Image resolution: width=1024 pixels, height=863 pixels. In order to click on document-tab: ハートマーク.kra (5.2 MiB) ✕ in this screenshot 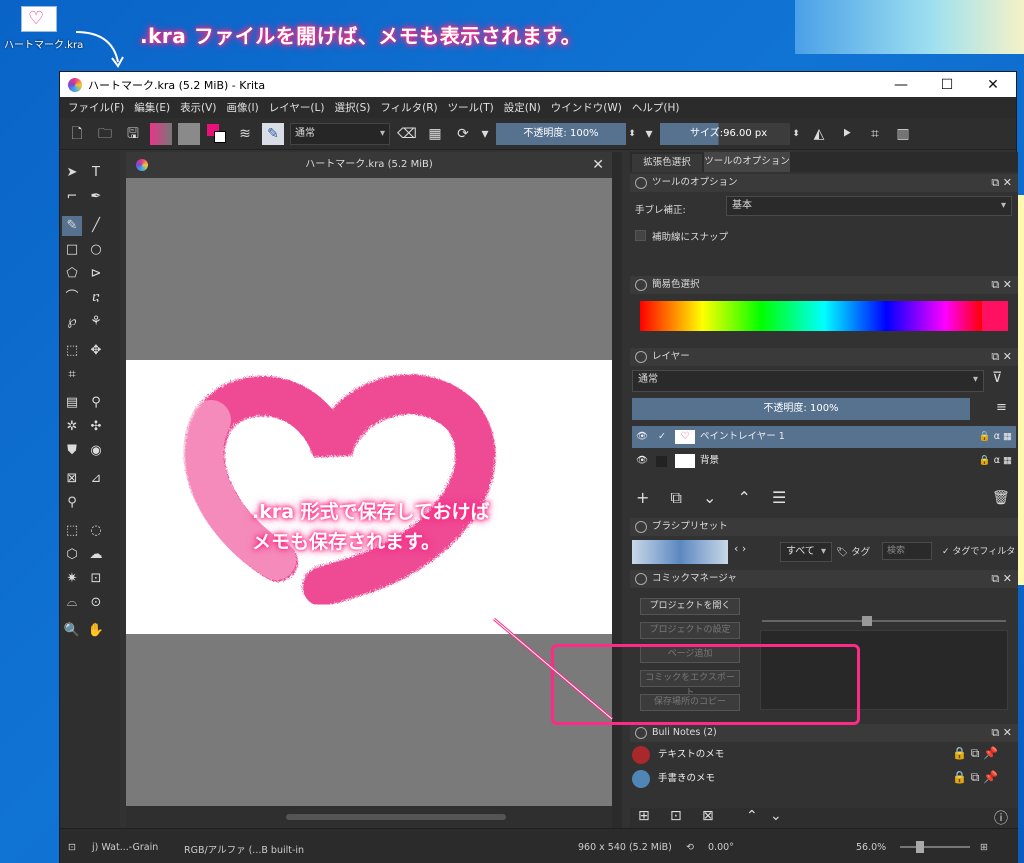, I will do `click(369, 165)`.